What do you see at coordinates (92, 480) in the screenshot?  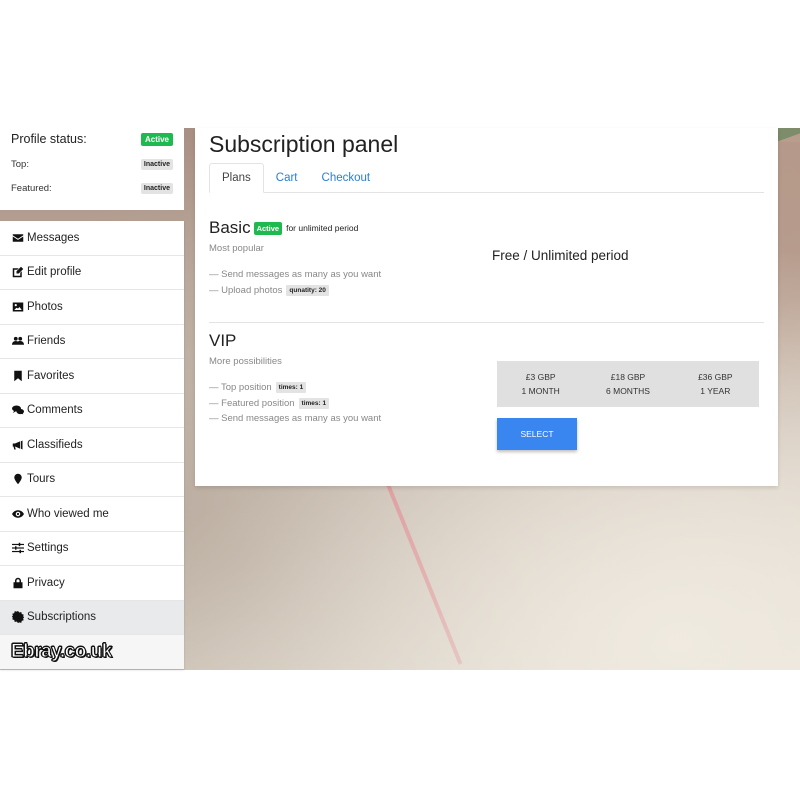 I see `sidebar-item-tours: Tours` at bounding box center [92, 480].